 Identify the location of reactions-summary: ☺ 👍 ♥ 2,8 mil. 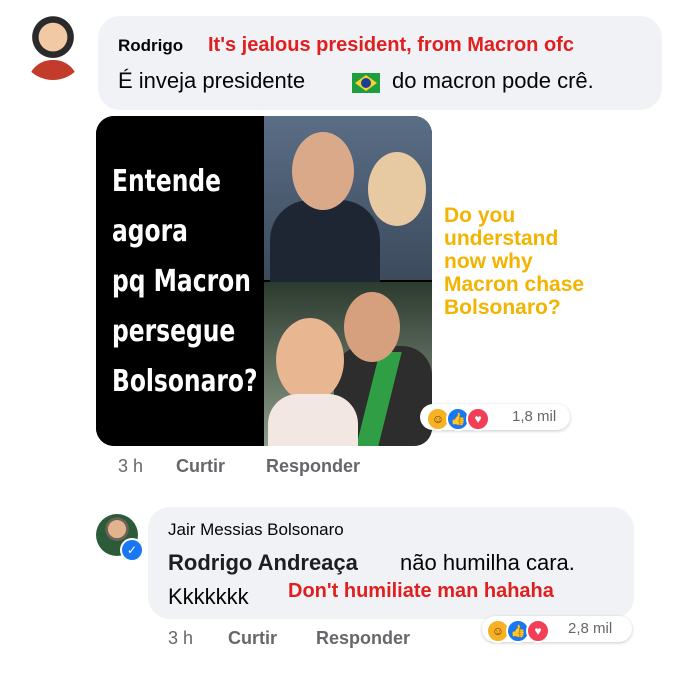
(557, 629).